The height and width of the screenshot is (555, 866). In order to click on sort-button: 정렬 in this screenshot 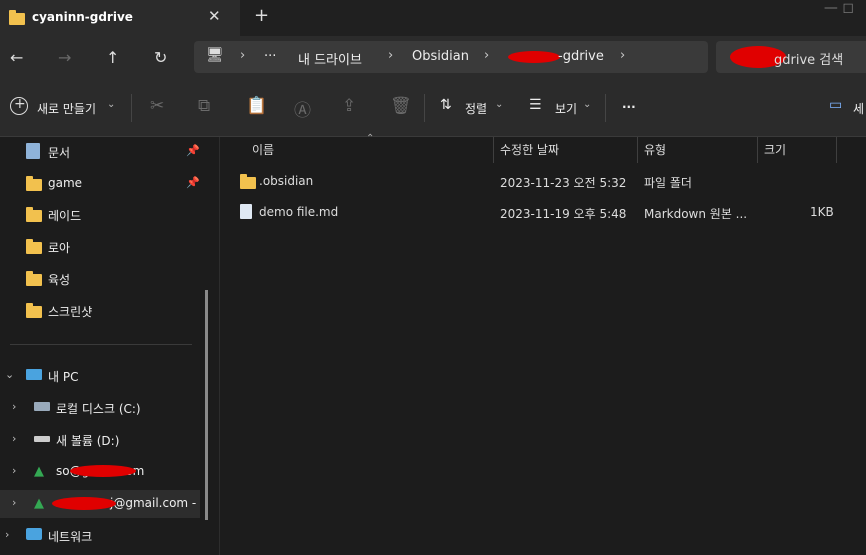, I will do `click(476, 108)`.